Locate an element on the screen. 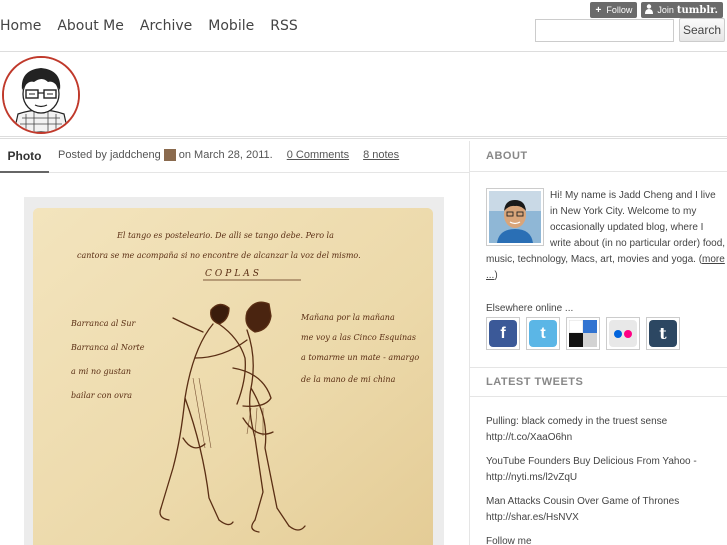 The height and width of the screenshot is (545, 727). follow-button: + Follow is located at coordinates (614, 10).